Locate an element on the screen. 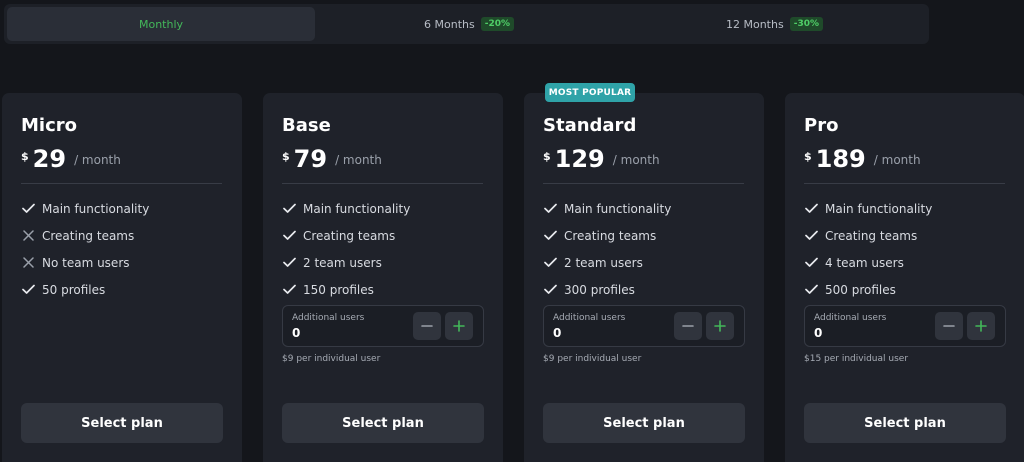 This screenshot has height=462, width=1024. tab-6-months: 6 Months -20% is located at coordinates (469, 24).